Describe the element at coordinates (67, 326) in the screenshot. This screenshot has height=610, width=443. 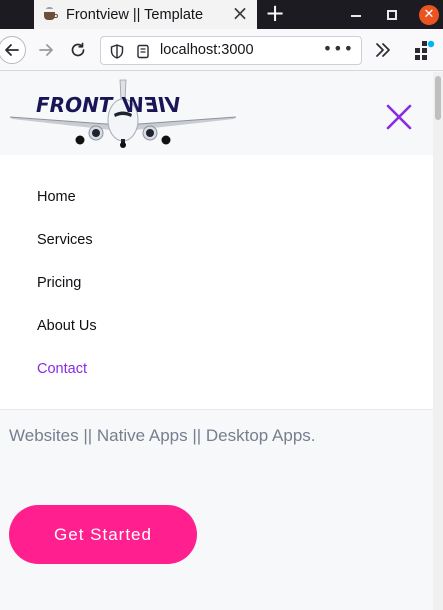
I see `nav-item-about-us: About Us` at that location.